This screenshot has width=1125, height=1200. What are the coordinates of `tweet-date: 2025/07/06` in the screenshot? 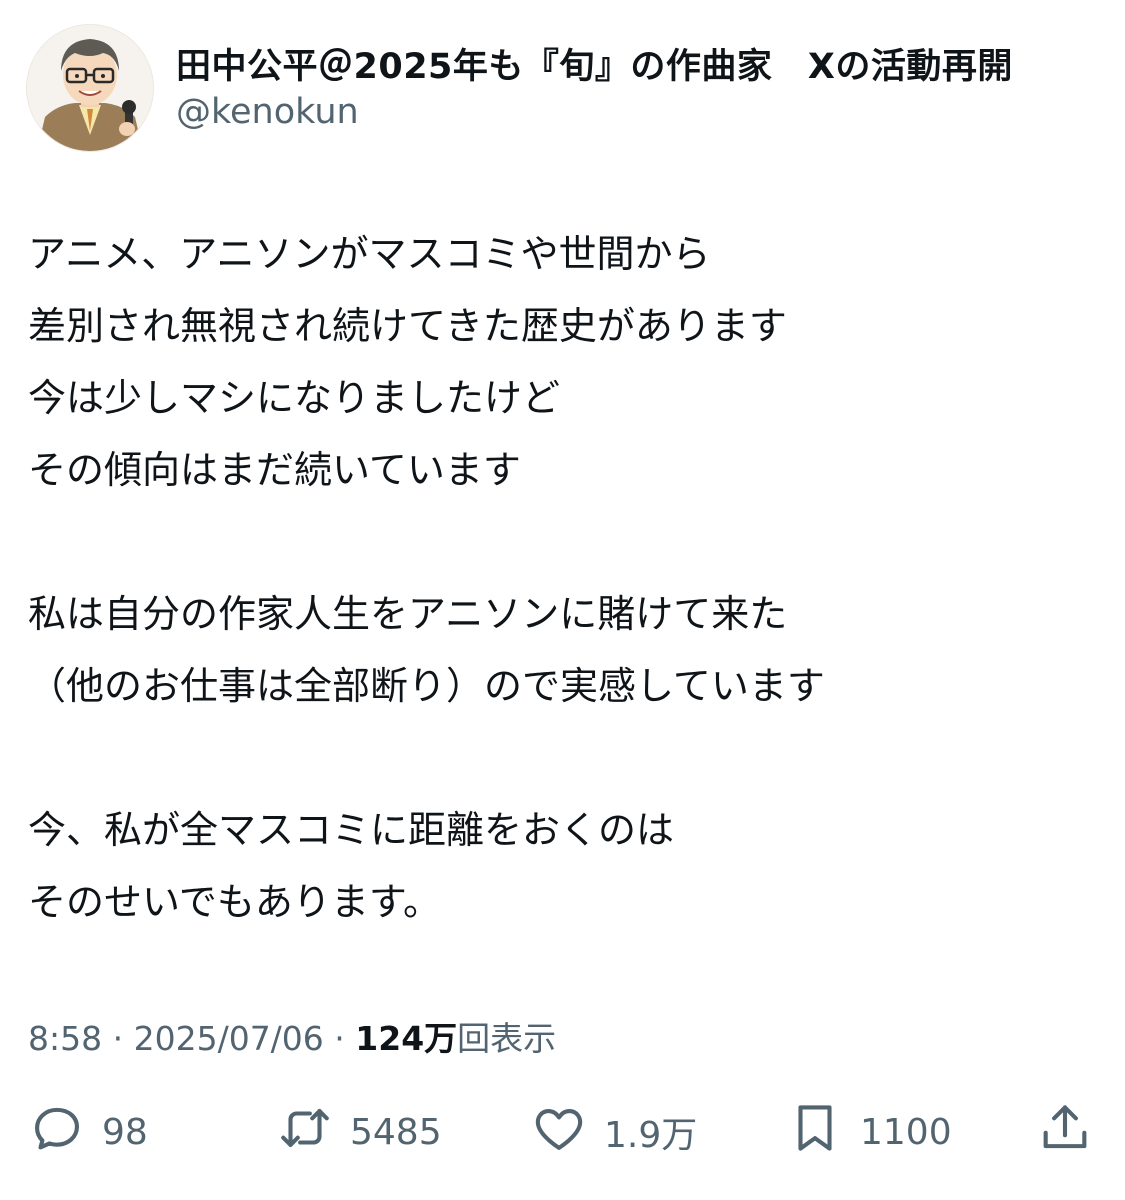 It's located at (229, 1038).